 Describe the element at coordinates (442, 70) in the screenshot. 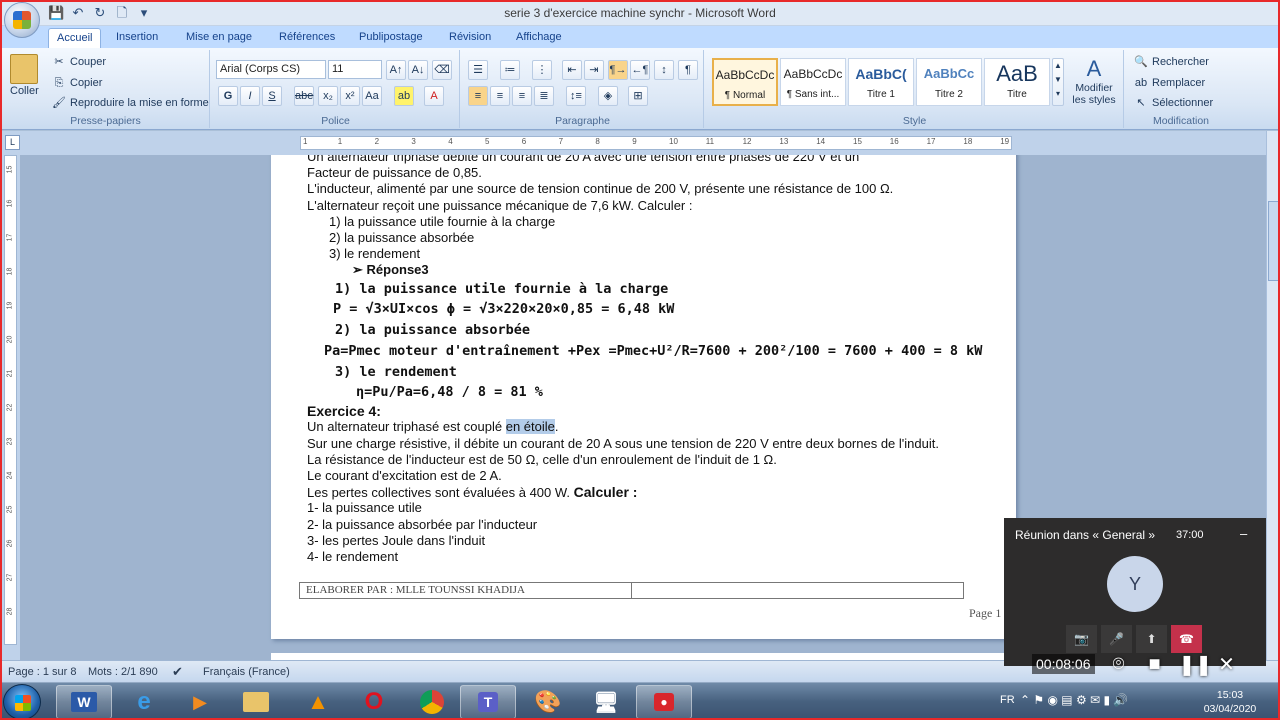

I see `clear-format-icon: ⌫` at that location.